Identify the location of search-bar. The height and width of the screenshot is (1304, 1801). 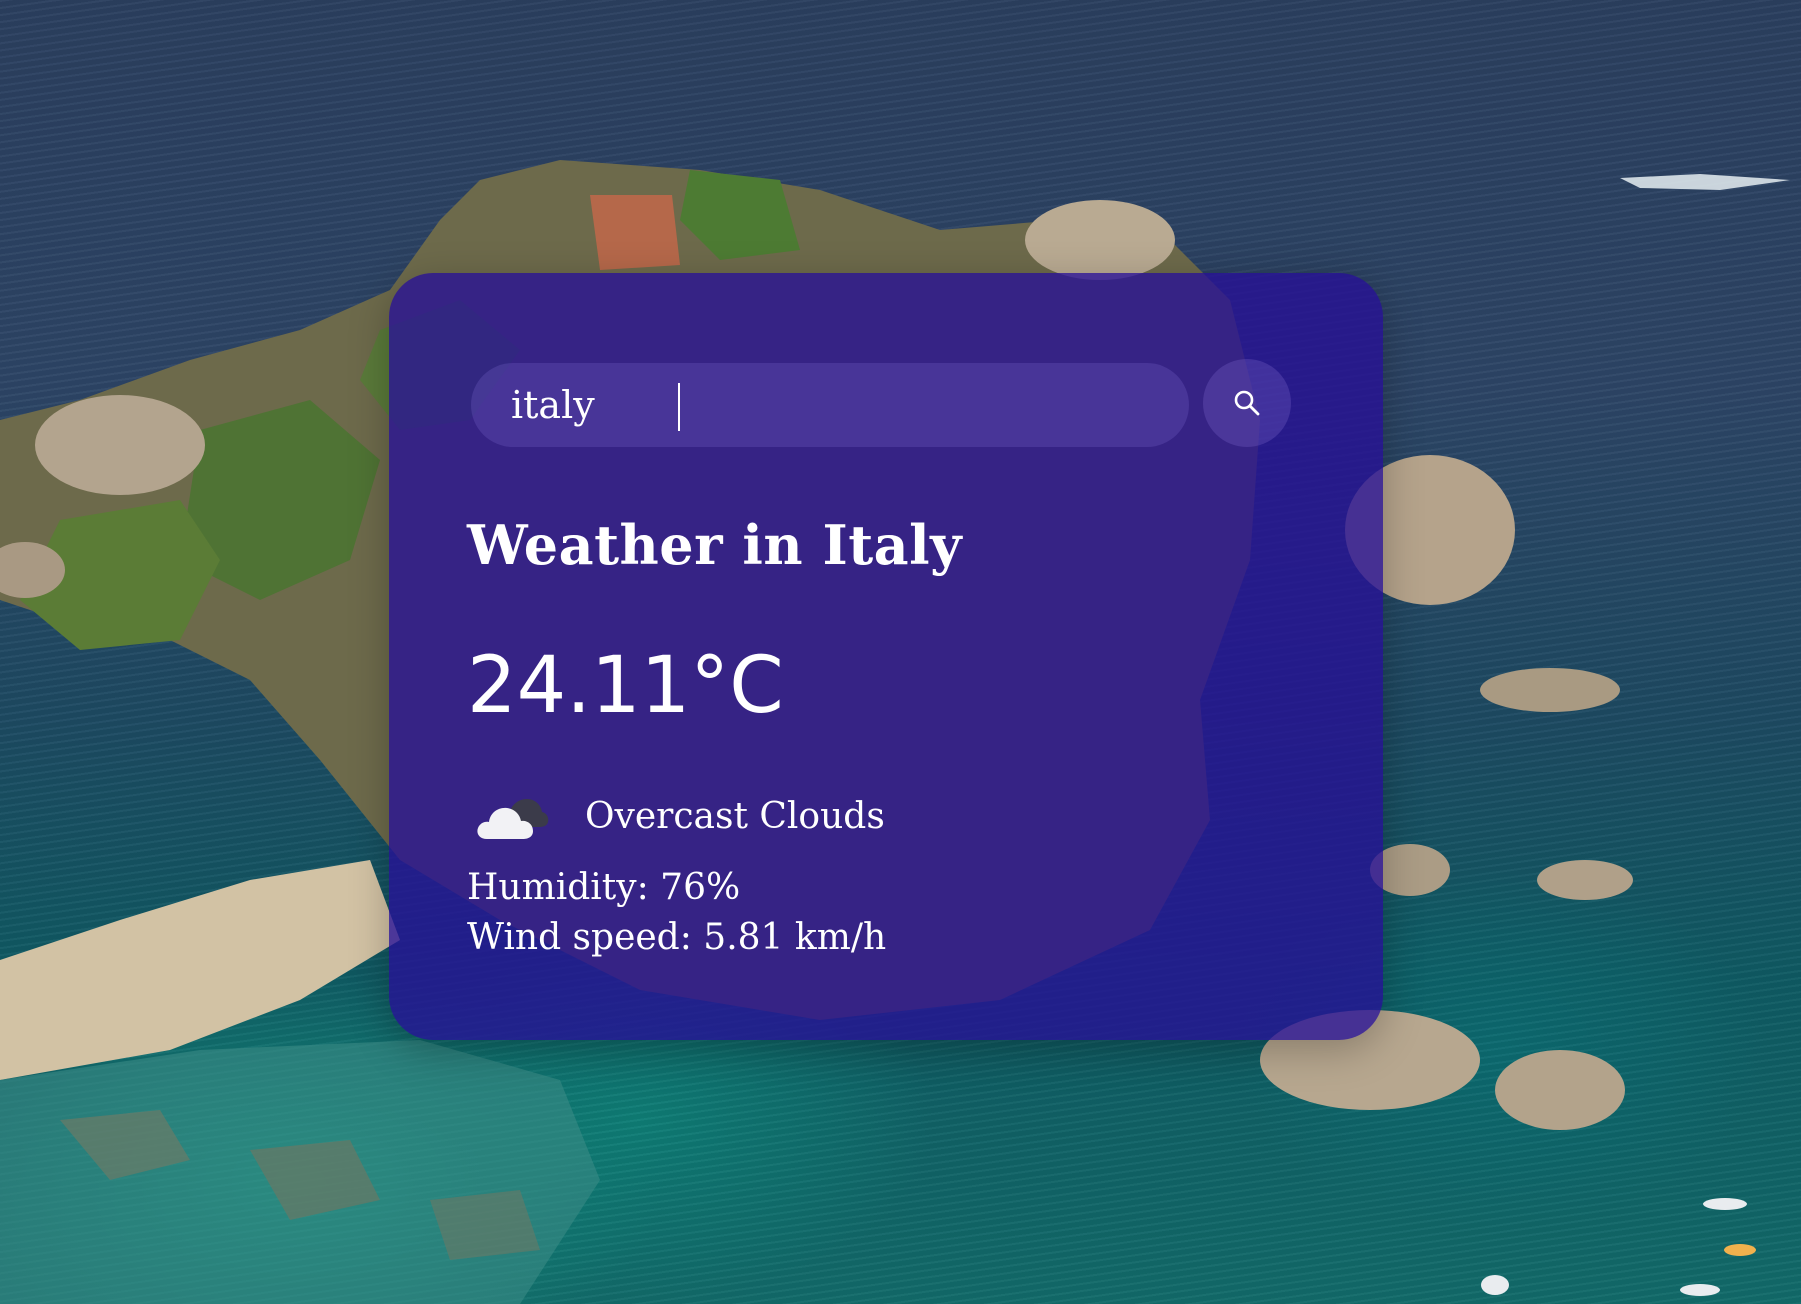
(891, 406).